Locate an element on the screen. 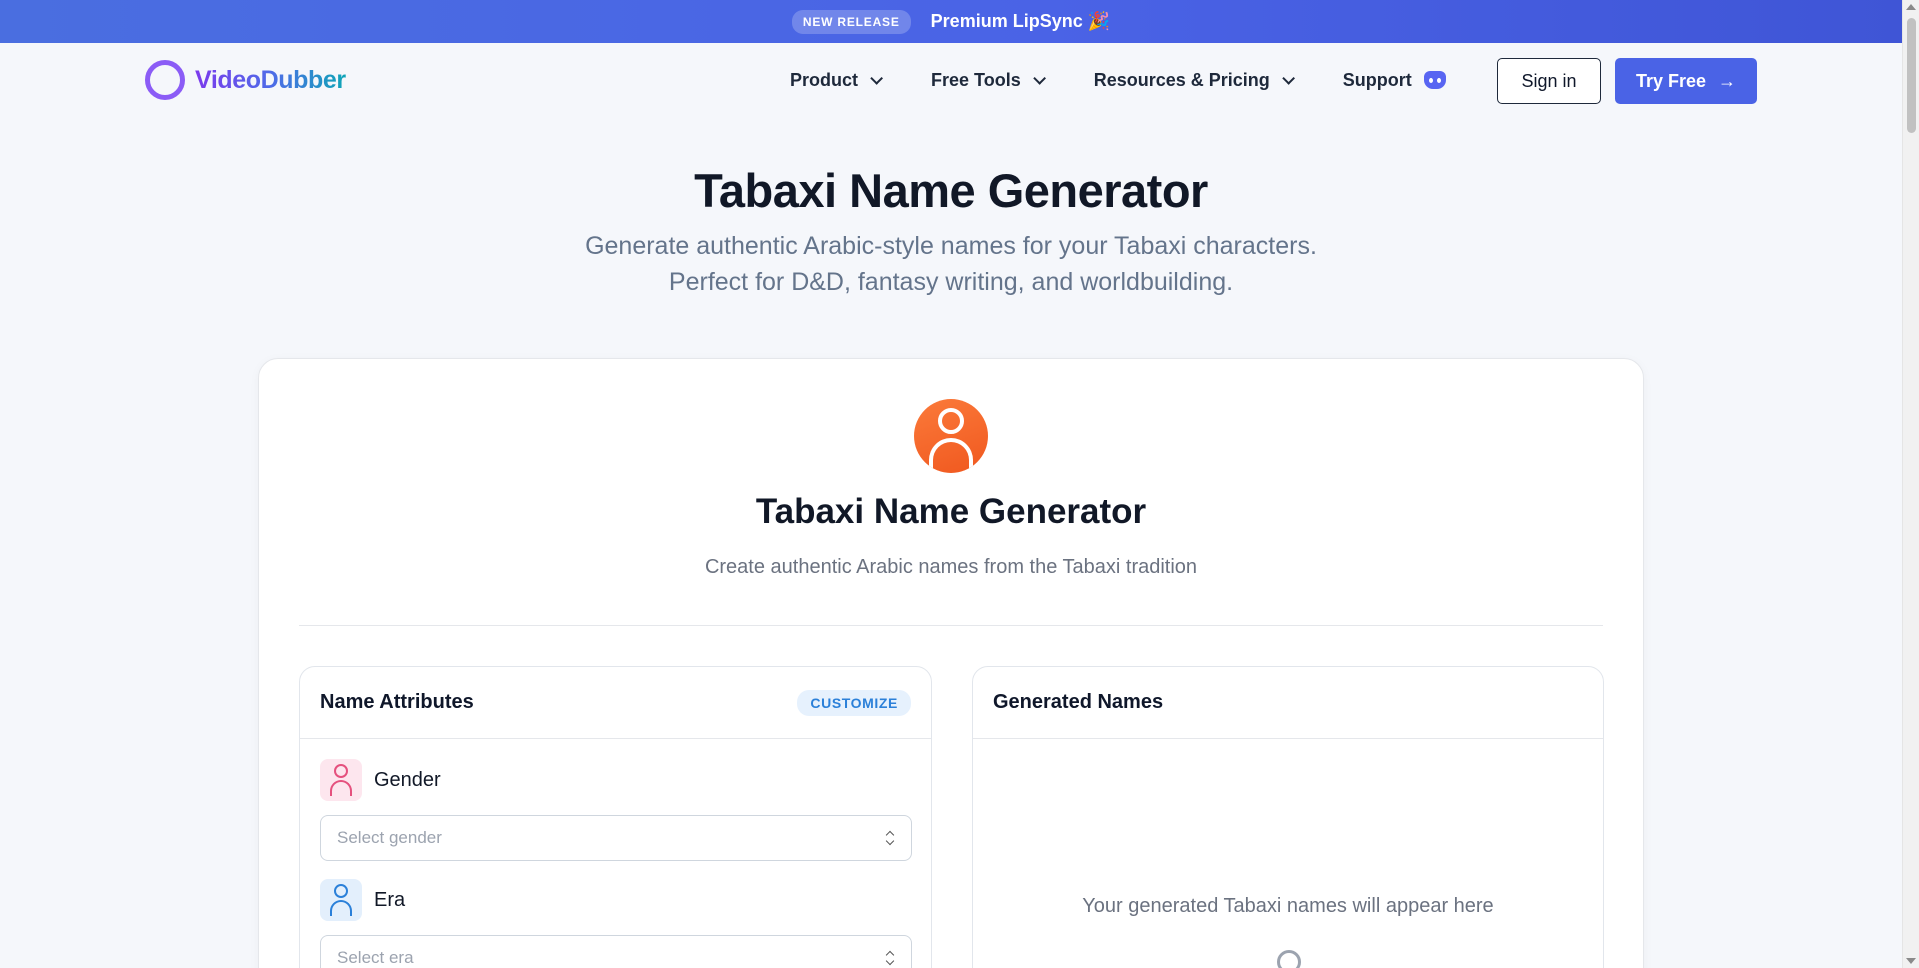 The image size is (1919, 968). page-scrollbar is located at coordinates (1910, 484).